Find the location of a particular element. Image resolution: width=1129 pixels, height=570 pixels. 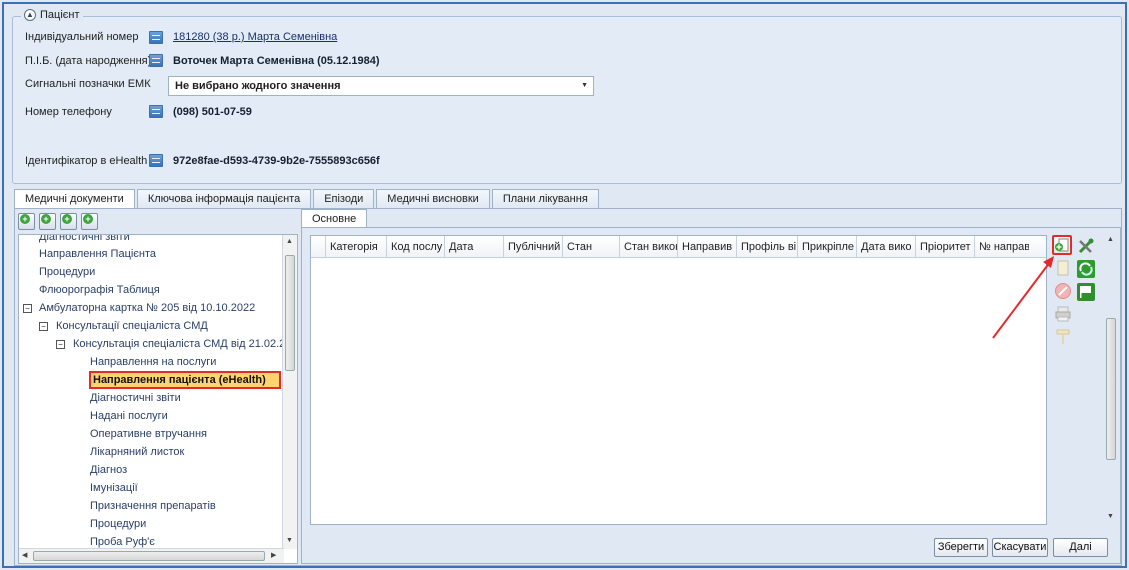

id-label: Індивідуальний номер is located at coordinates (82, 37).